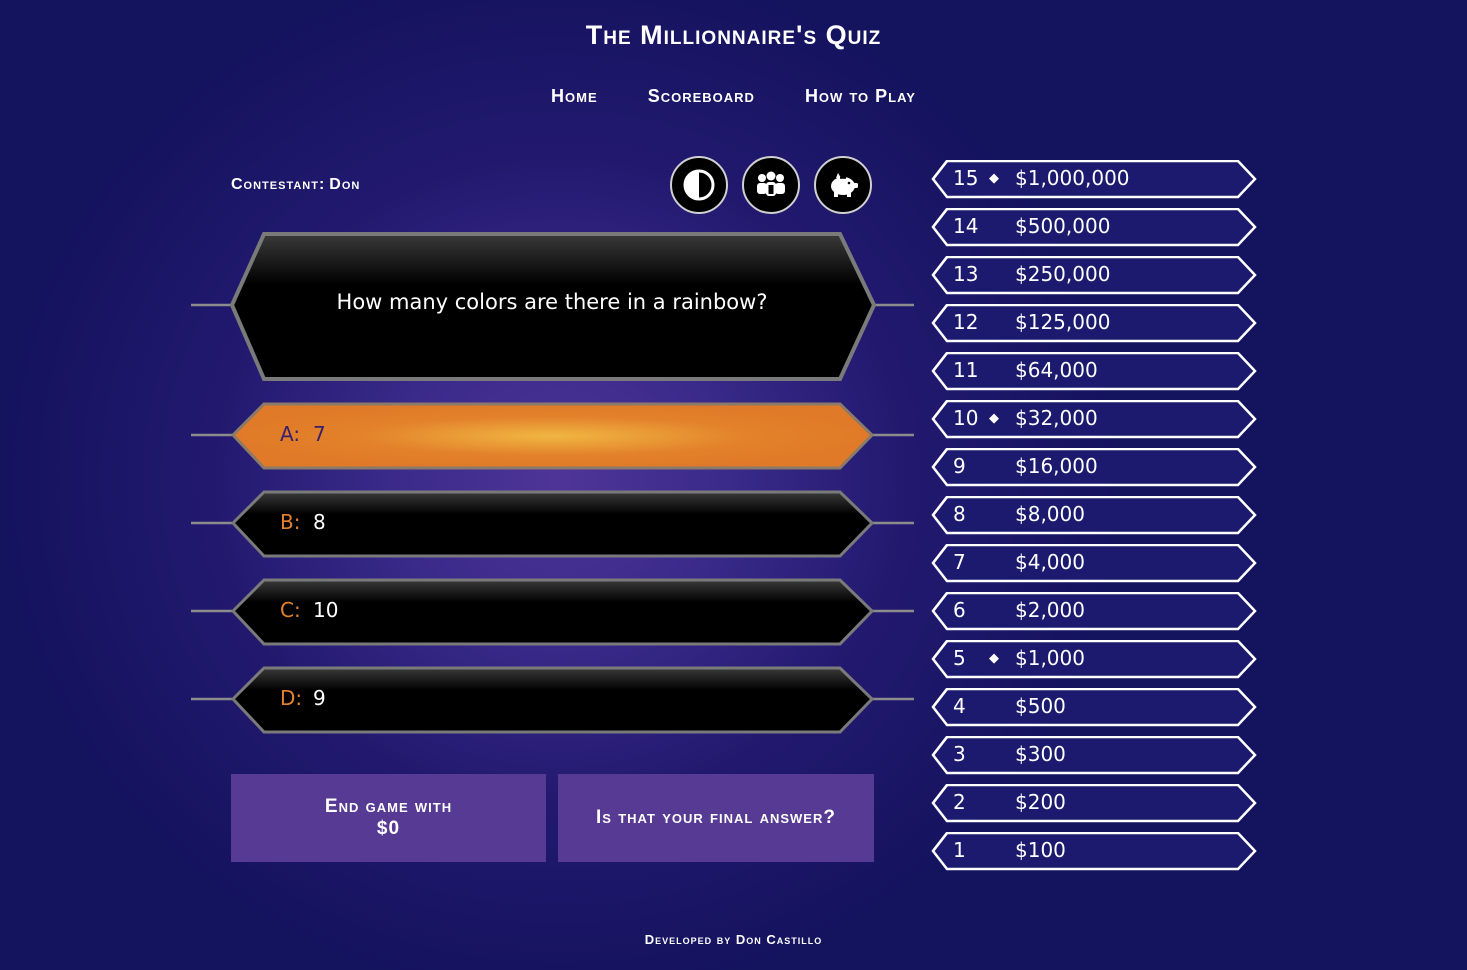 This screenshot has width=1467, height=970. I want to click on prize-level-number: 5, so click(959, 658).